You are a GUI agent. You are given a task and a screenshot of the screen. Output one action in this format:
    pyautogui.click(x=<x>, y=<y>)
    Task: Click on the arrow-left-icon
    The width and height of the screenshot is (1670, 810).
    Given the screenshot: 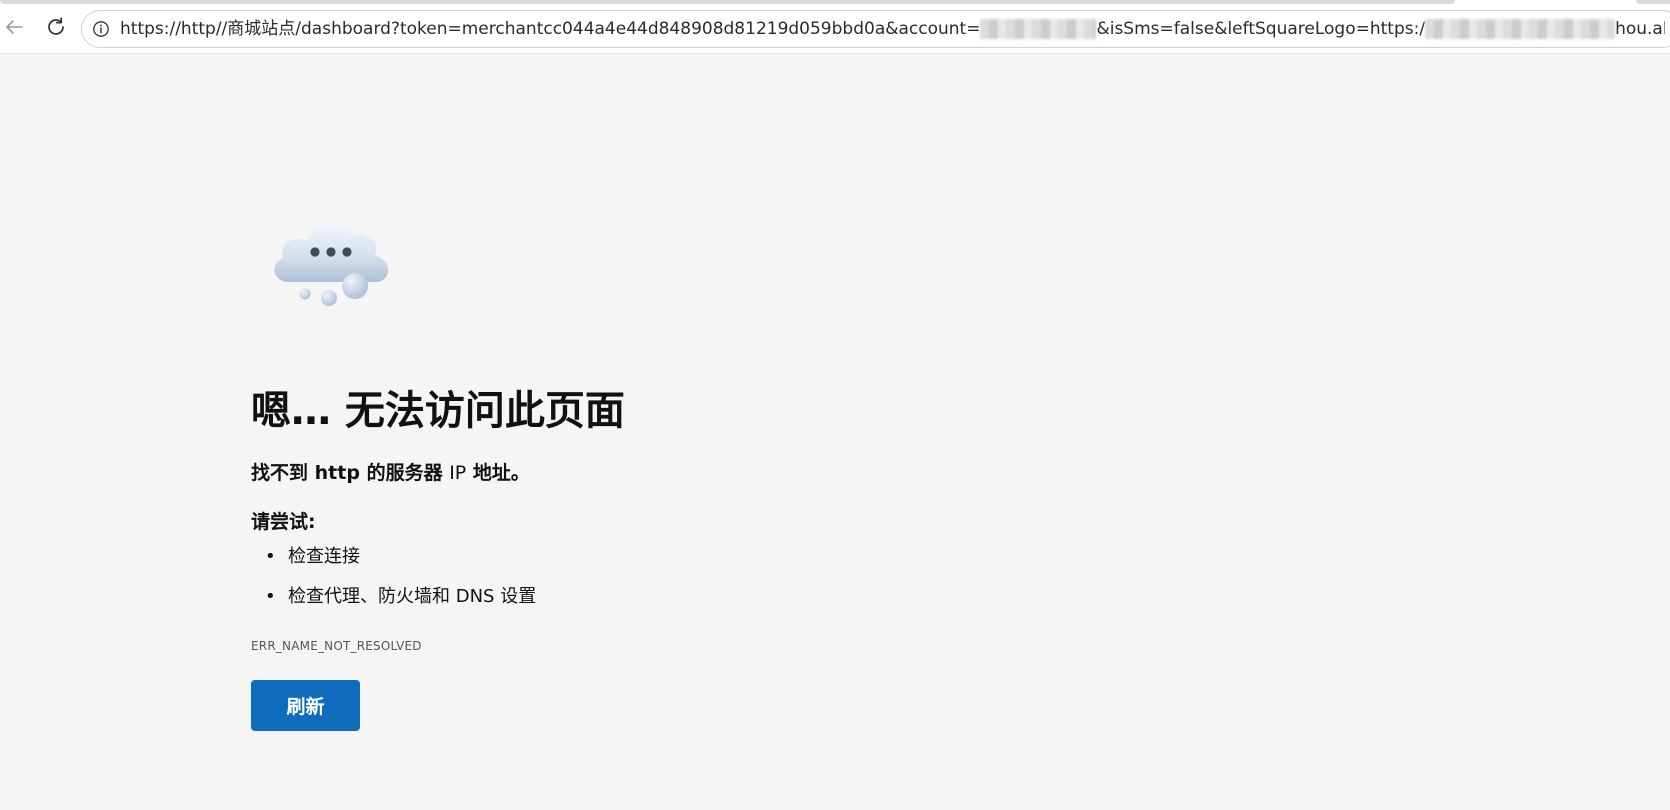 What is the action you would take?
    pyautogui.click(x=14, y=27)
    